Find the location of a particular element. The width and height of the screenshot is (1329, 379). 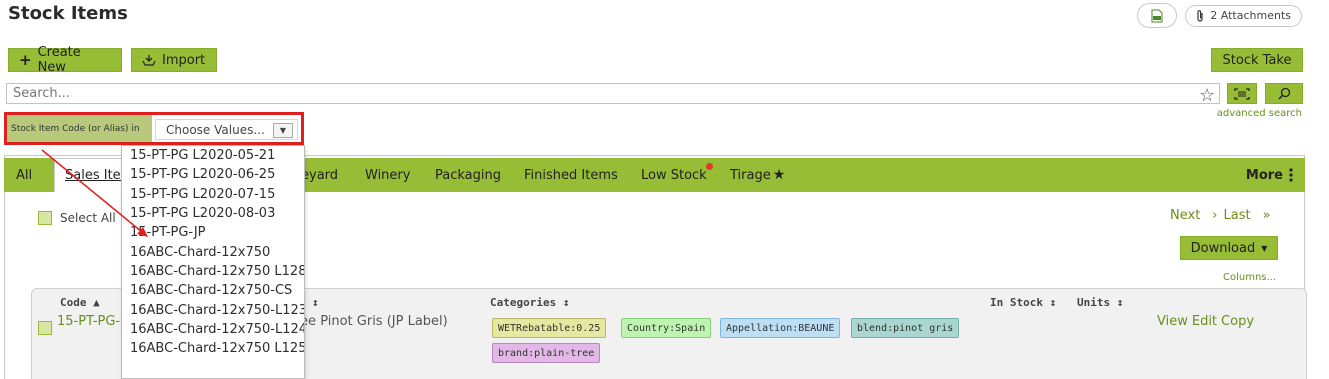

plus-icon: + is located at coordinates (25, 60).